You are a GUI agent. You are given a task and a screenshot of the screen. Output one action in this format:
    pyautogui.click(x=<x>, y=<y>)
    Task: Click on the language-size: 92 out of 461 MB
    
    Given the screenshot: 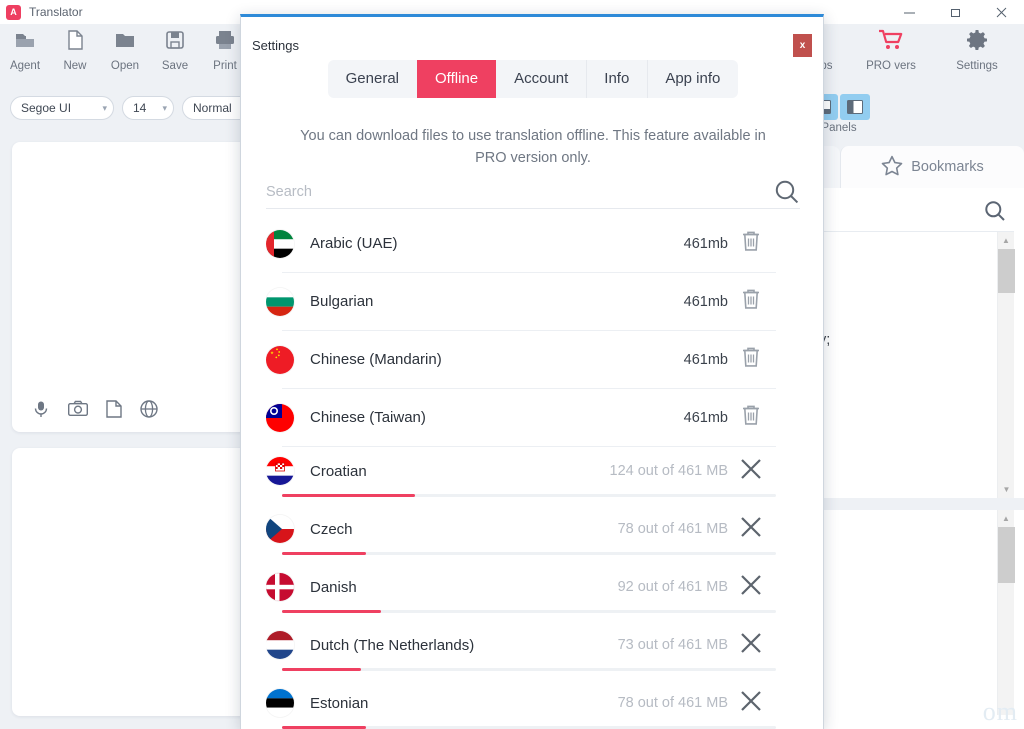 What is the action you would take?
    pyautogui.click(x=672, y=587)
    